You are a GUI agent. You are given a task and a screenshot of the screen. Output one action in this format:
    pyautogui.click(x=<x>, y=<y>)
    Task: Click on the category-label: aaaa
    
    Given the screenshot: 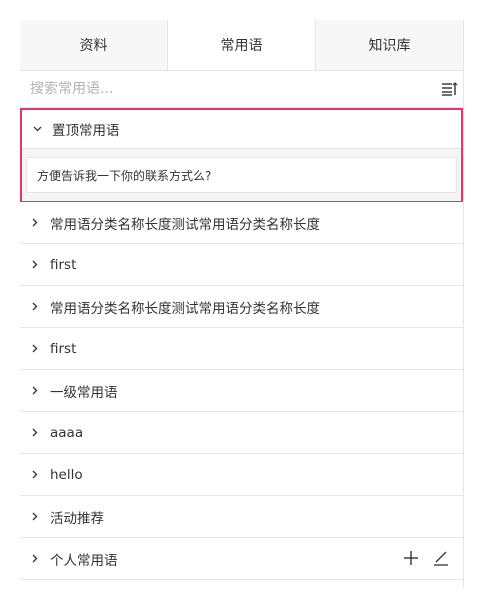 What is the action you would take?
    pyautogui.click(x=67, y=432)
    